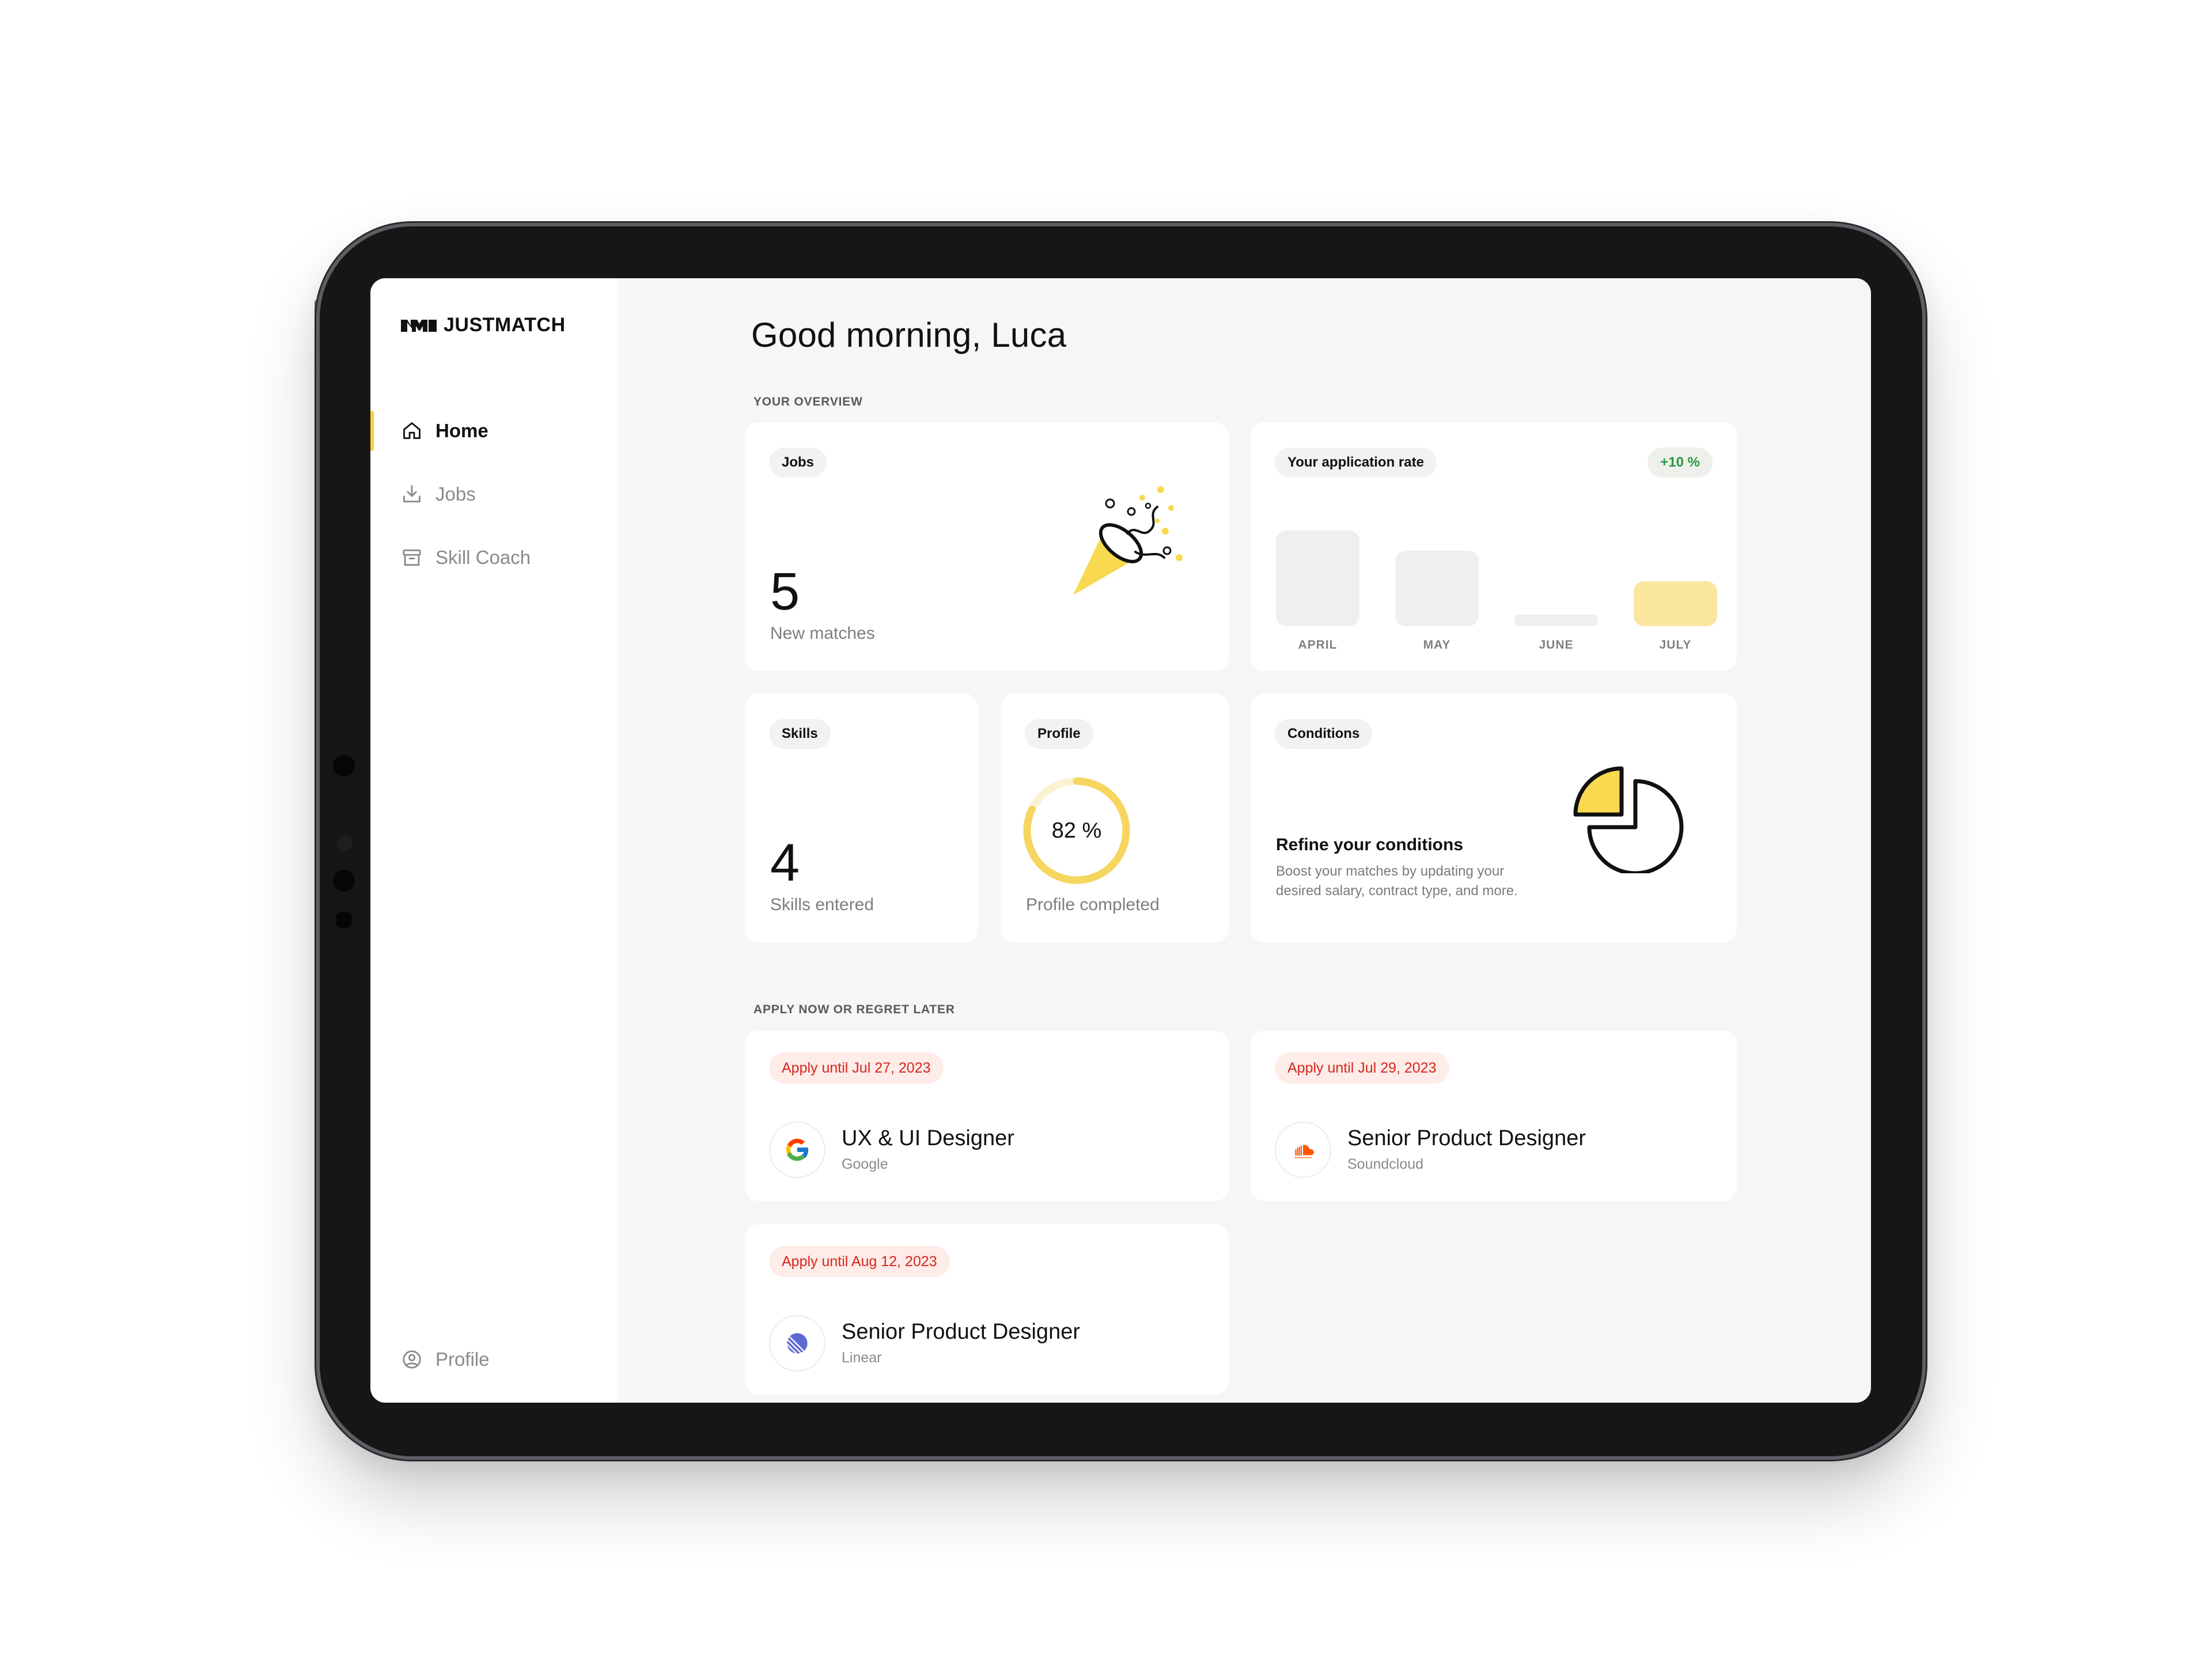  Describe the element at coordinates (462, 1359) in the screenshot. I see `sidebar-item-label: Profile` at that location.